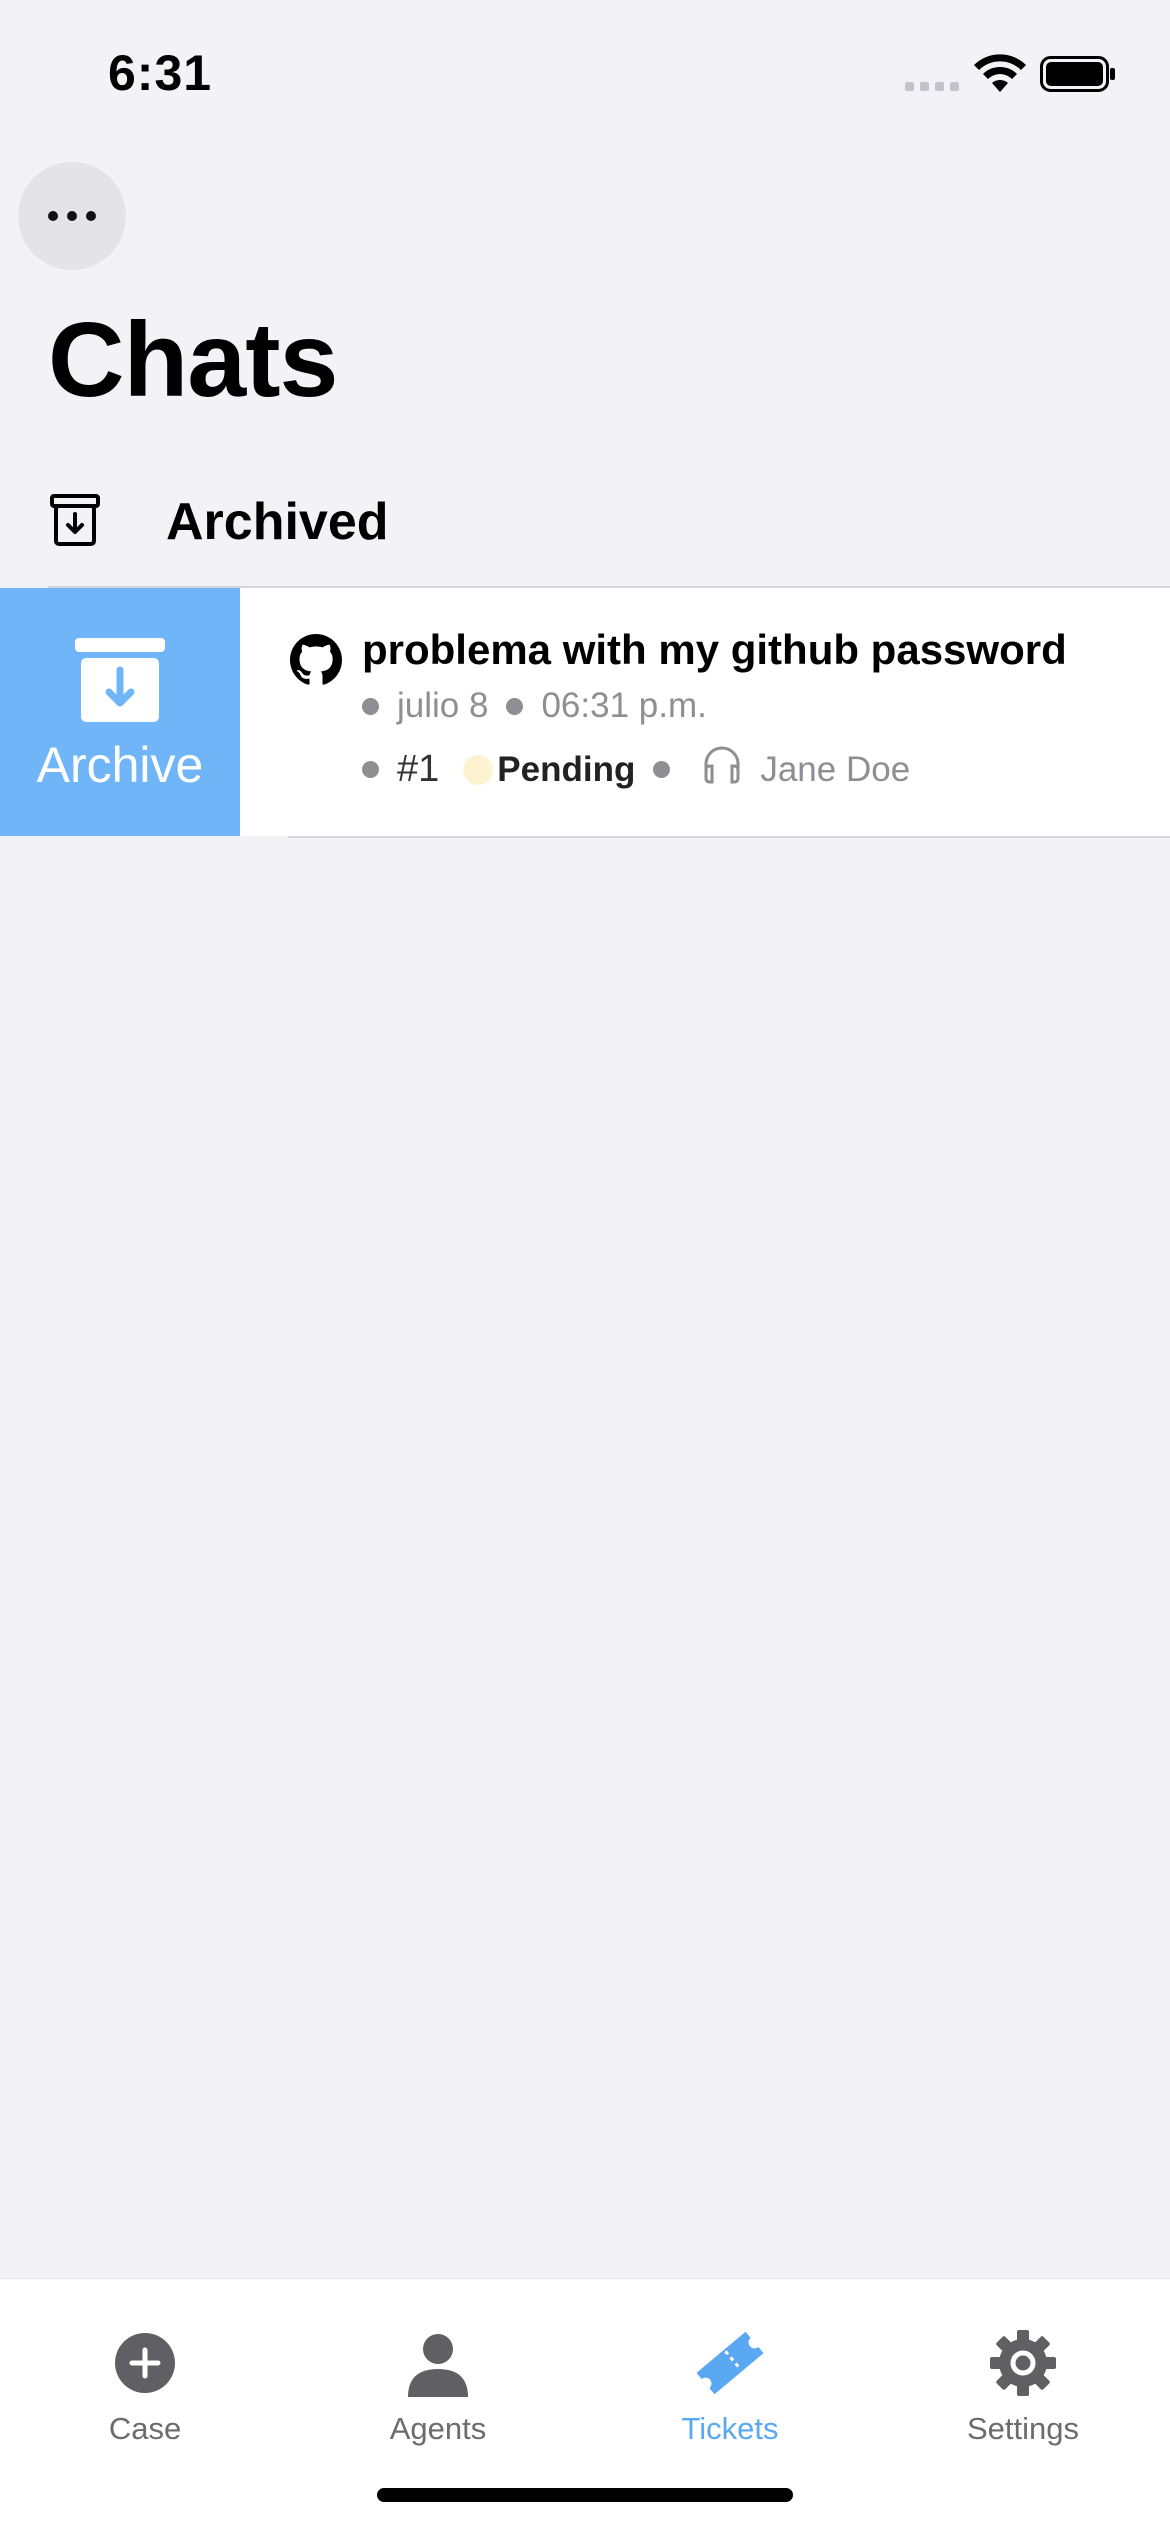 This screenshot has height=2532, width=1170. What do you see at coordinates (585, 75) in the screenshot?
I see `status-bar: 6:31` at bounding box center [585, 75].